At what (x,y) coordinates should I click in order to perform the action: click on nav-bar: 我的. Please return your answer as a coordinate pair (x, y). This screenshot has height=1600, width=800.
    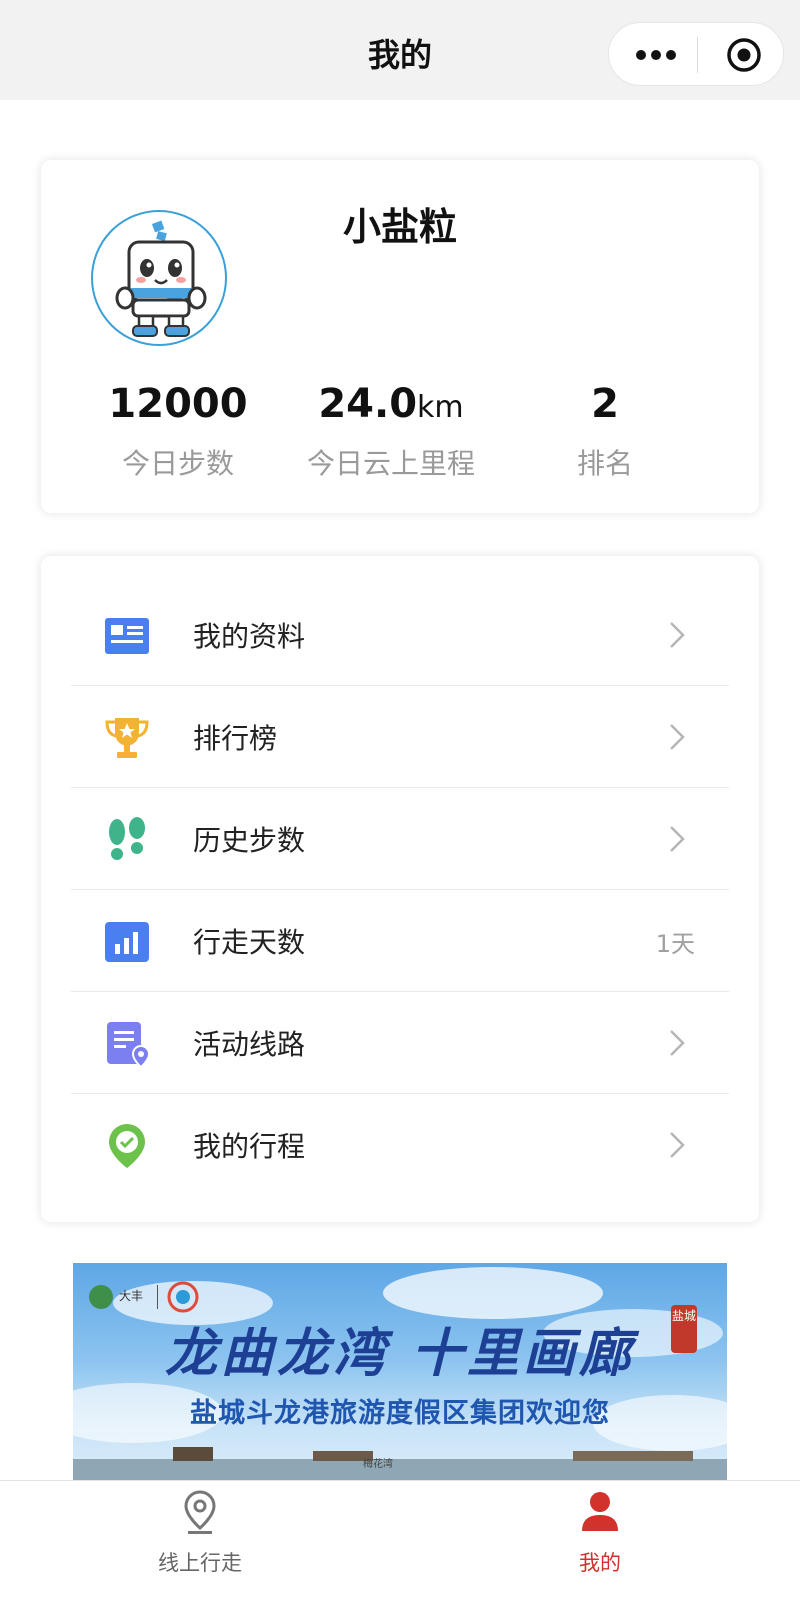
    Looking at the image, I should click on (400, 50).